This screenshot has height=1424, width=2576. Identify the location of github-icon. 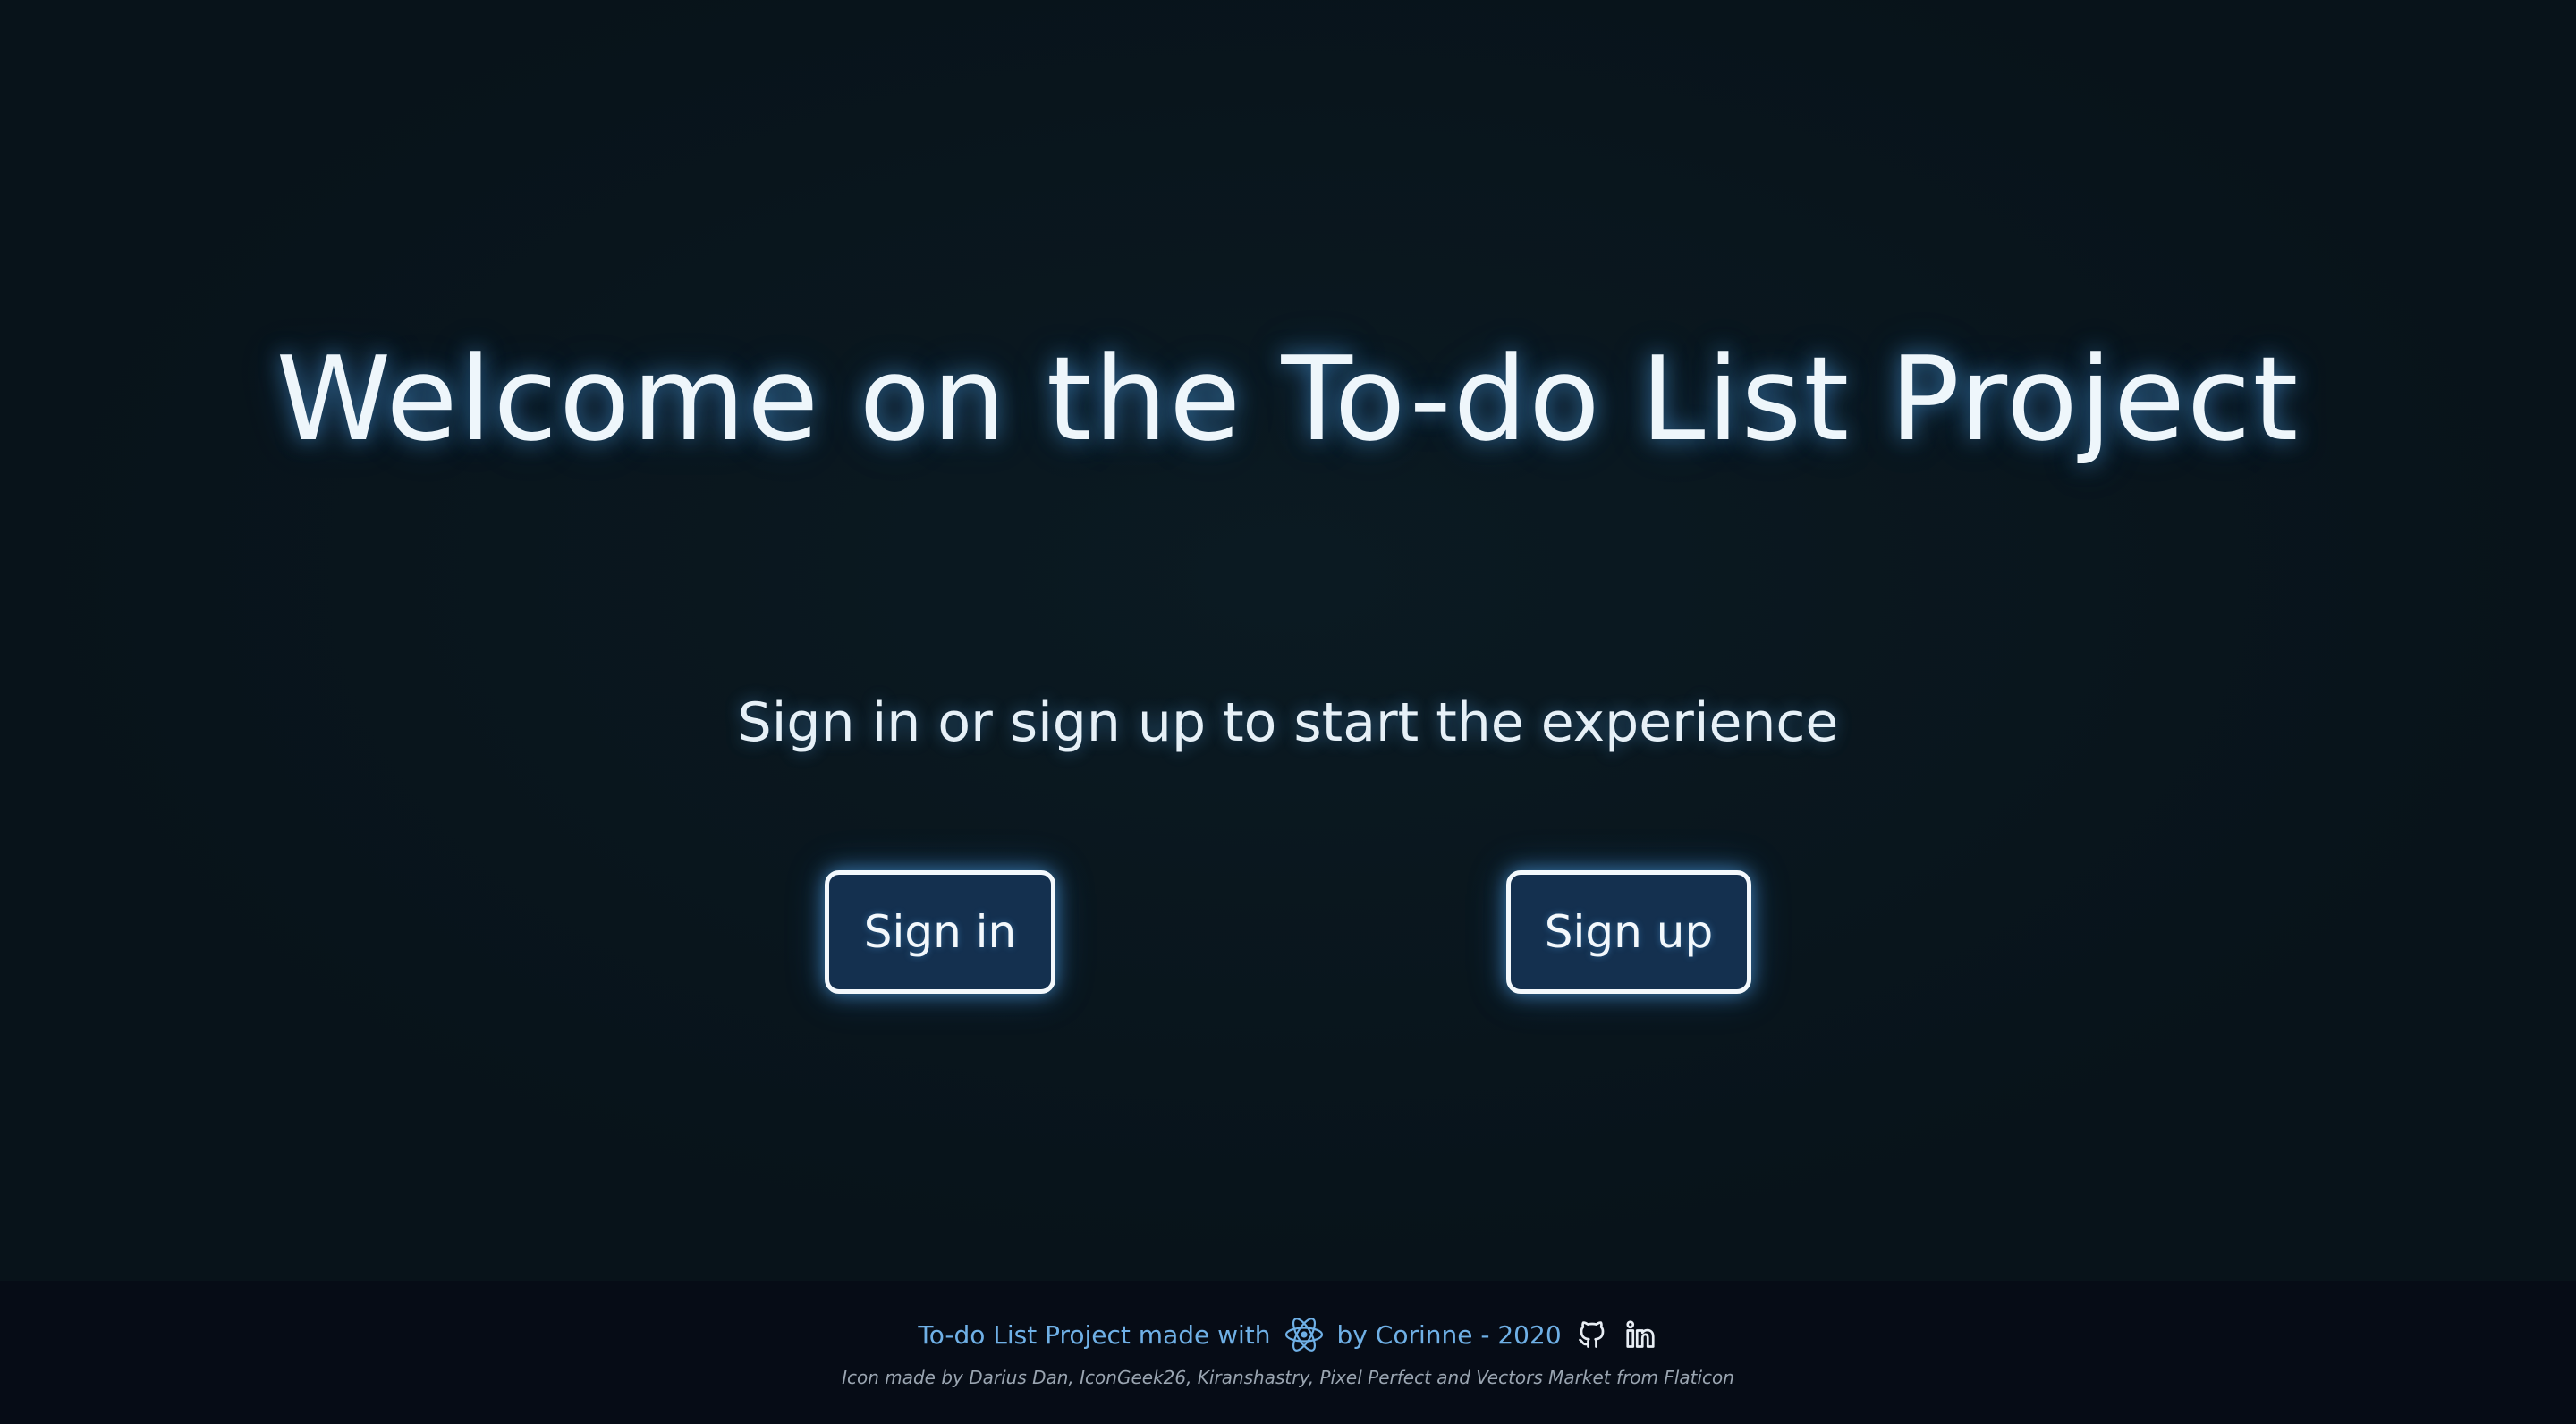
(1592, 1334).